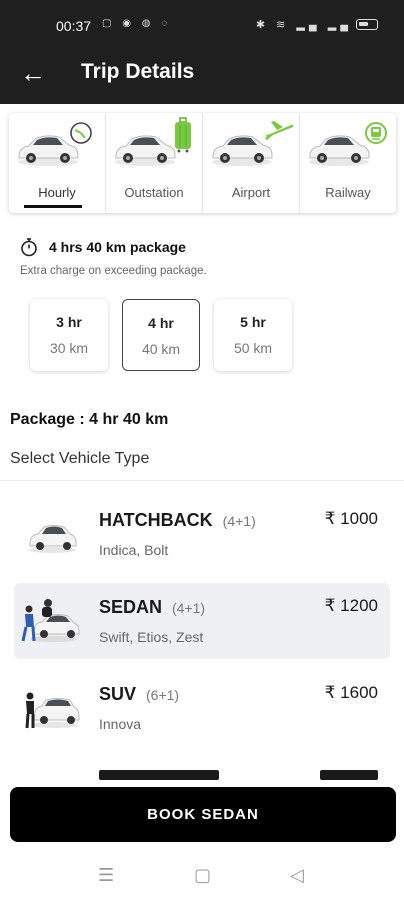 This screenshot has width=404, height=900. What do you see at coordinates (161, 349) in the screenshot?
I see `option-km: 40 km` at bounding box center [161, 349].